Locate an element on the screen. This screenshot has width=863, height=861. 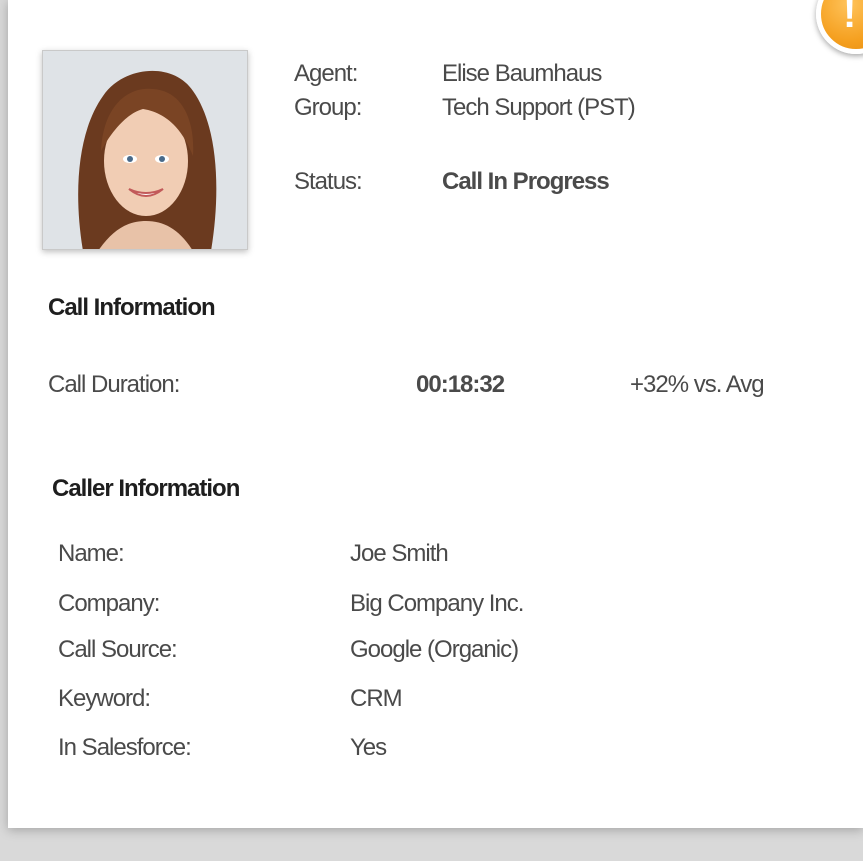
alert-icon: ! is located at coordinates (839, 27).